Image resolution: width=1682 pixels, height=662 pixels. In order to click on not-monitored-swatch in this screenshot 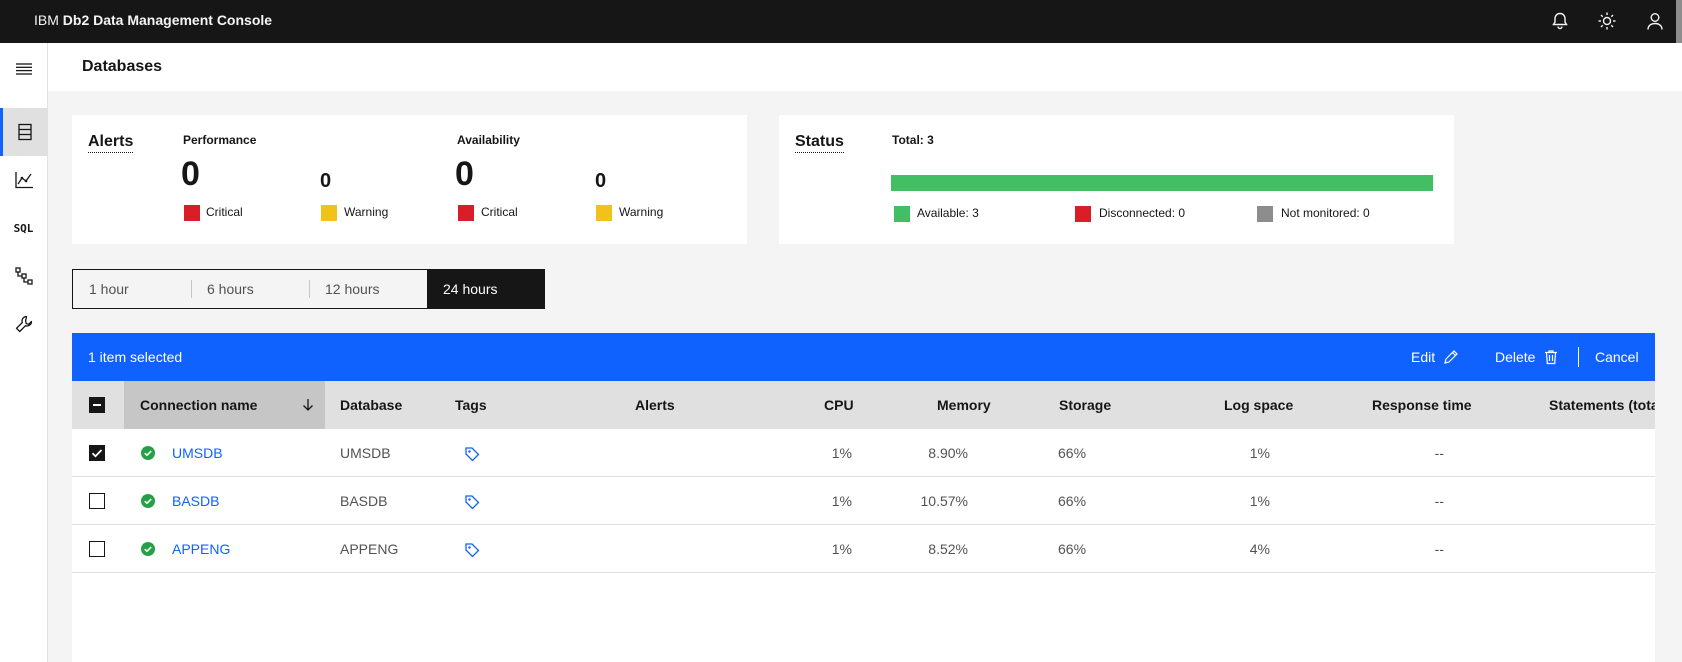, I will do `click(1265, 214)`.